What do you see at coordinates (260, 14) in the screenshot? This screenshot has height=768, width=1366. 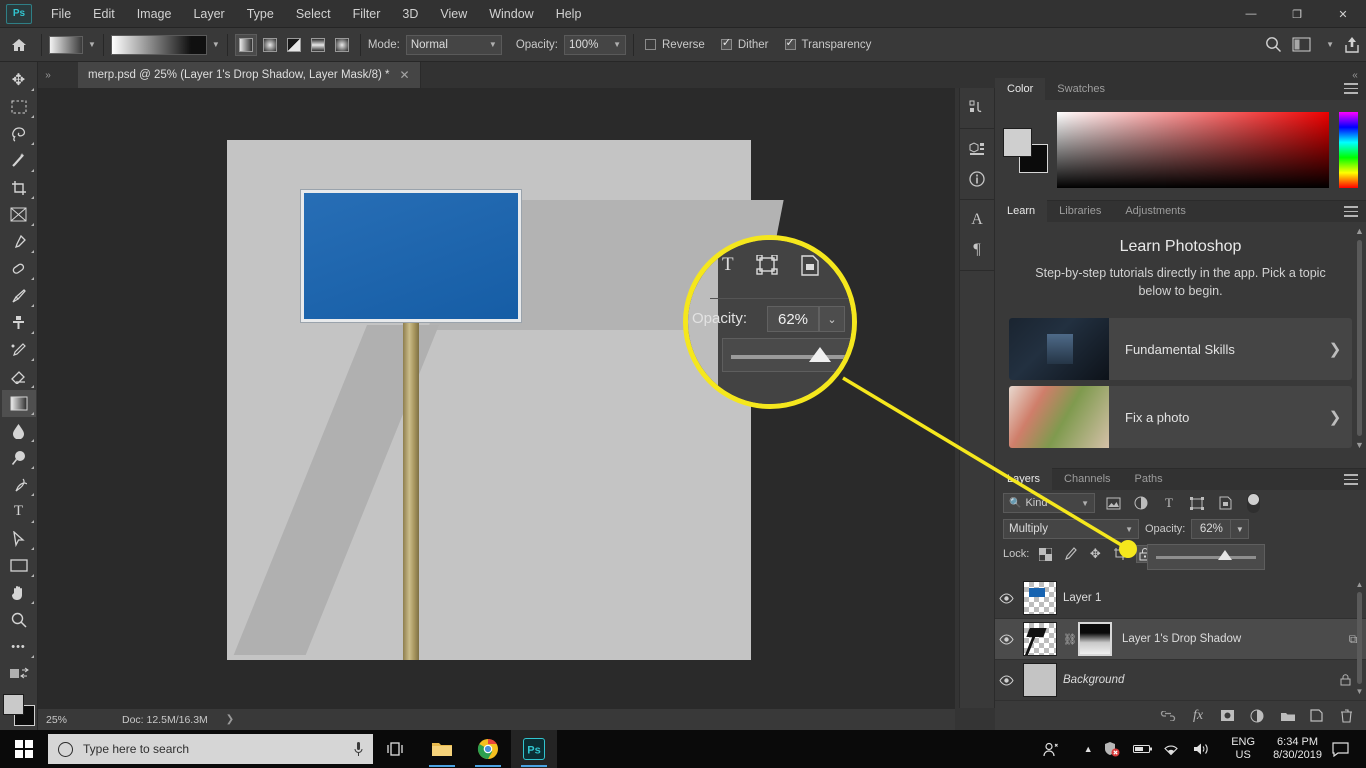 I see `menu-type: Type` at bounding box center [260, 14].